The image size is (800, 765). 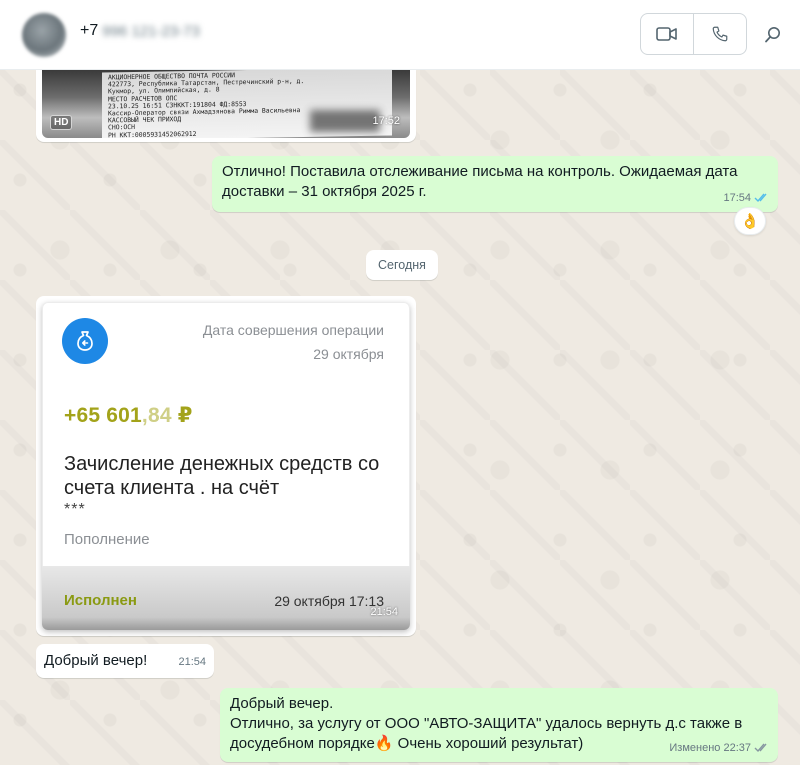 What do you see at coordinates (293, 330) in the screenshot?
I see `operation-date-label: Дата совершения операции` at bounding box center [293, 330].